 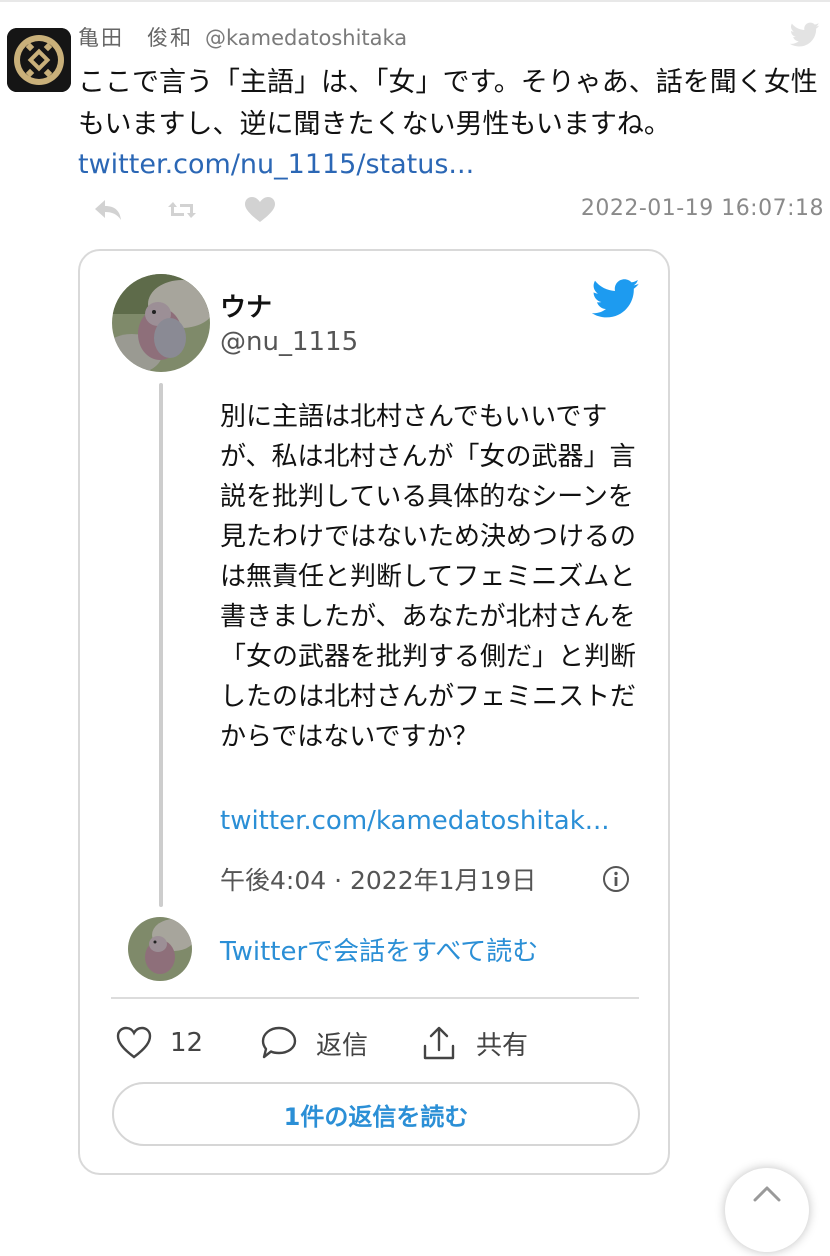 I want to click on read-replies-button: 1件の返信を読む, so click(x=376, y=1114).